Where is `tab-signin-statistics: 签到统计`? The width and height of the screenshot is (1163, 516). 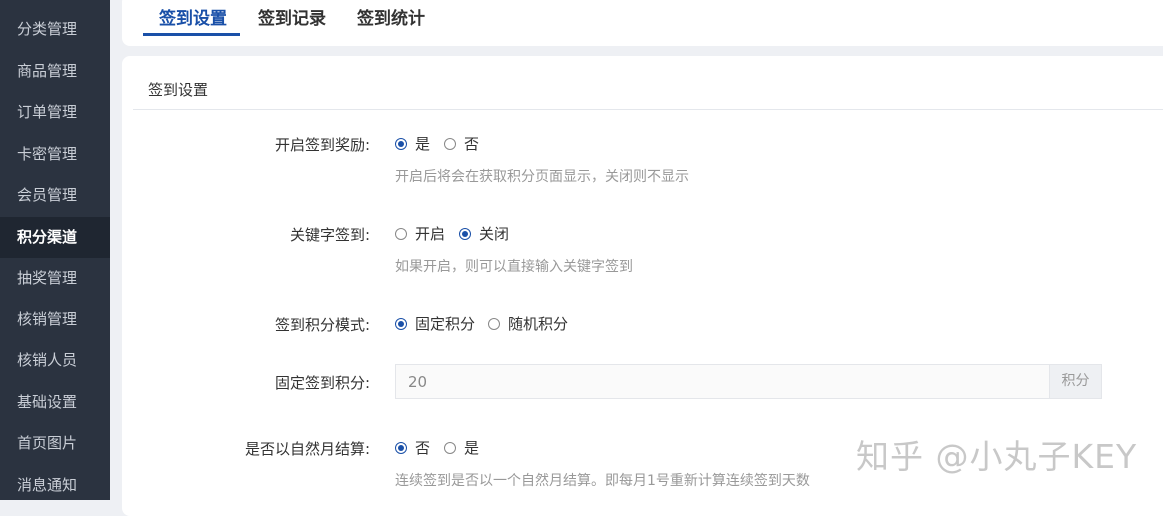
tab-signin-statistics: 签到统计 is located at coordinates (391, 21).